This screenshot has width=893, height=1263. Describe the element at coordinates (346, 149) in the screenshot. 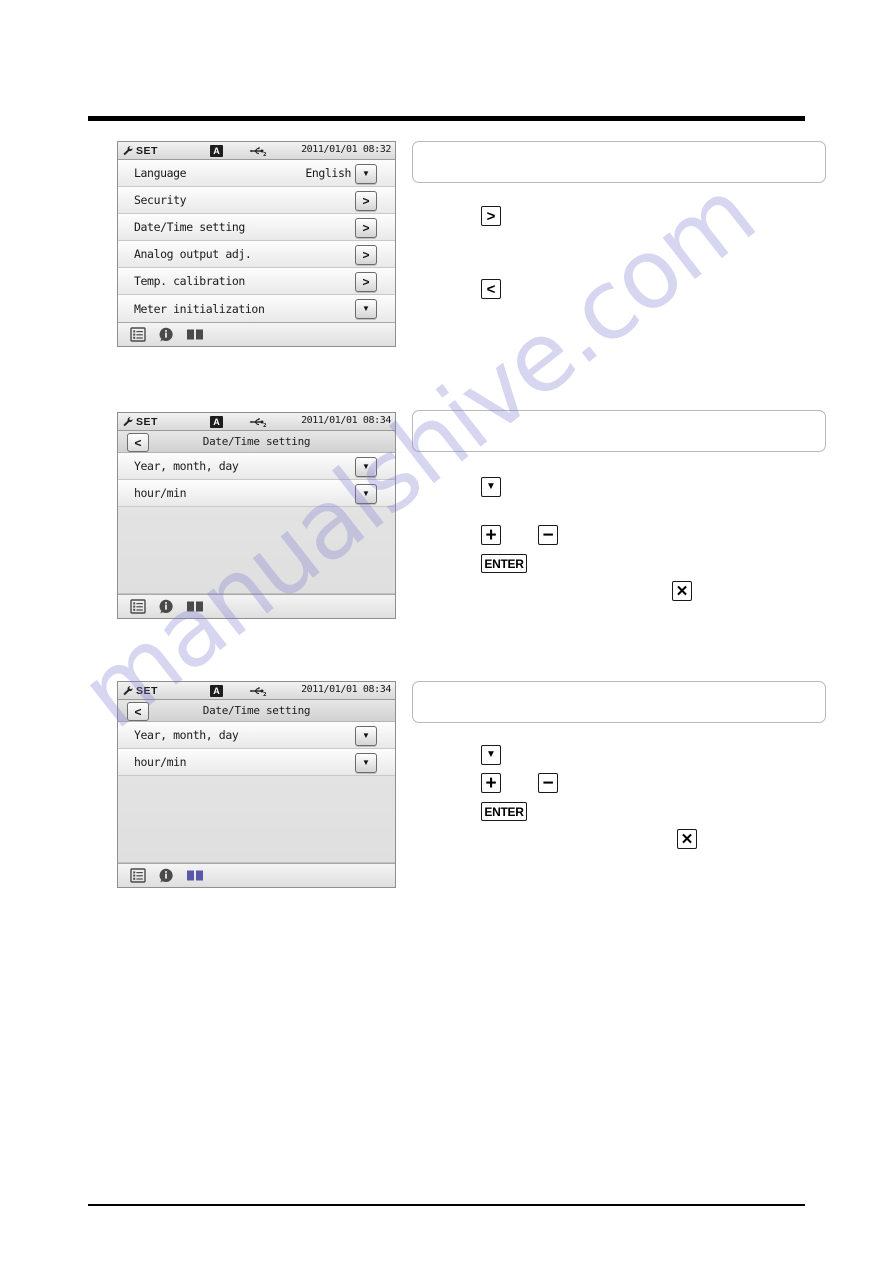

I see `status-datetime: 2011/01/01 08:32` at that location.